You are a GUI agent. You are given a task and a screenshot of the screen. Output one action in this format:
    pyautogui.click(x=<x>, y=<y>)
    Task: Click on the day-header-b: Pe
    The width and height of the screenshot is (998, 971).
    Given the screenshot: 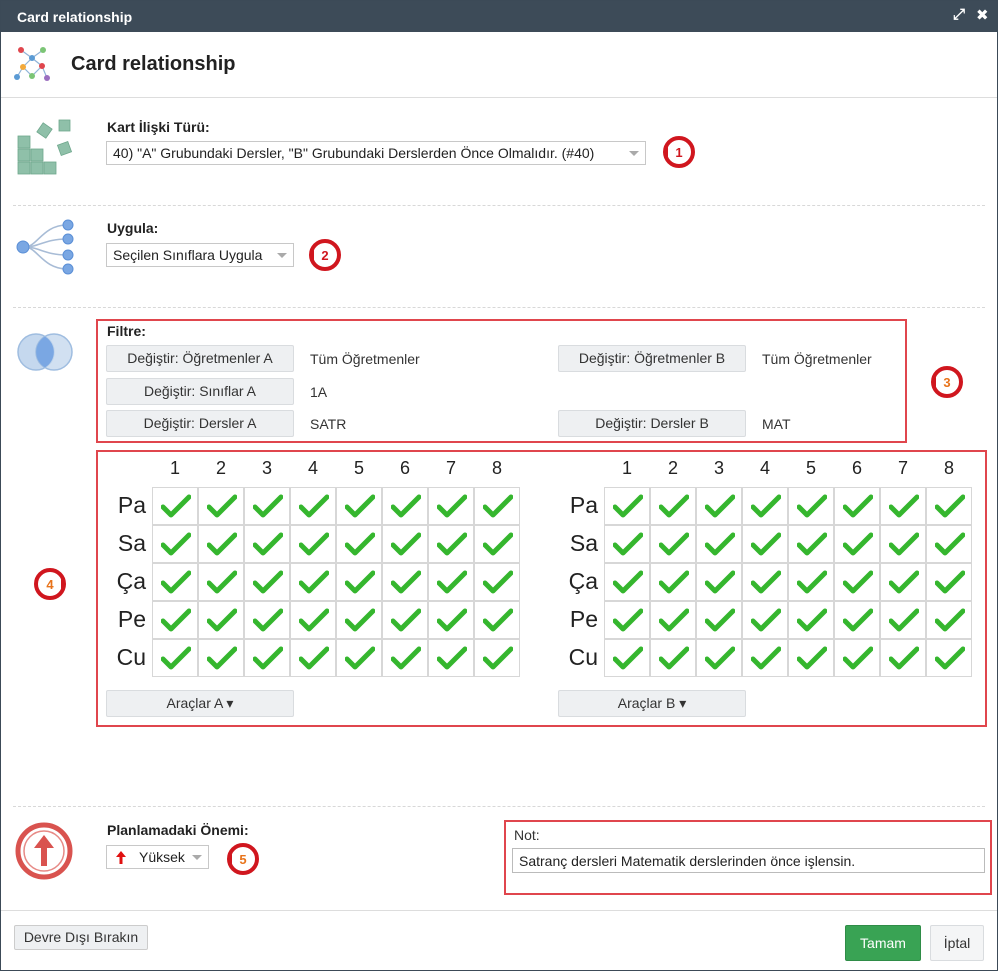 What is the action you would take?
    pyautogui.click(x=578, y=619)
    